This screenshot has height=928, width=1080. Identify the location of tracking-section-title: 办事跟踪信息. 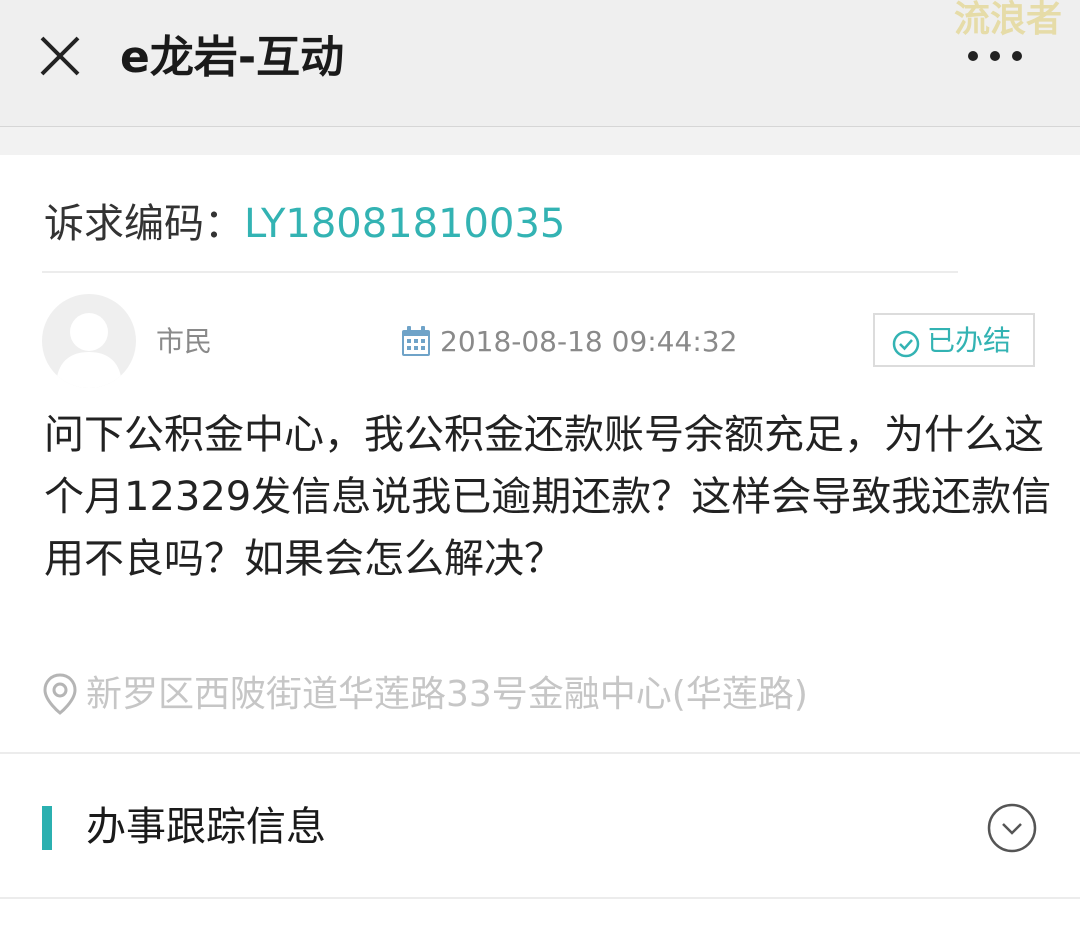
(206, 827).